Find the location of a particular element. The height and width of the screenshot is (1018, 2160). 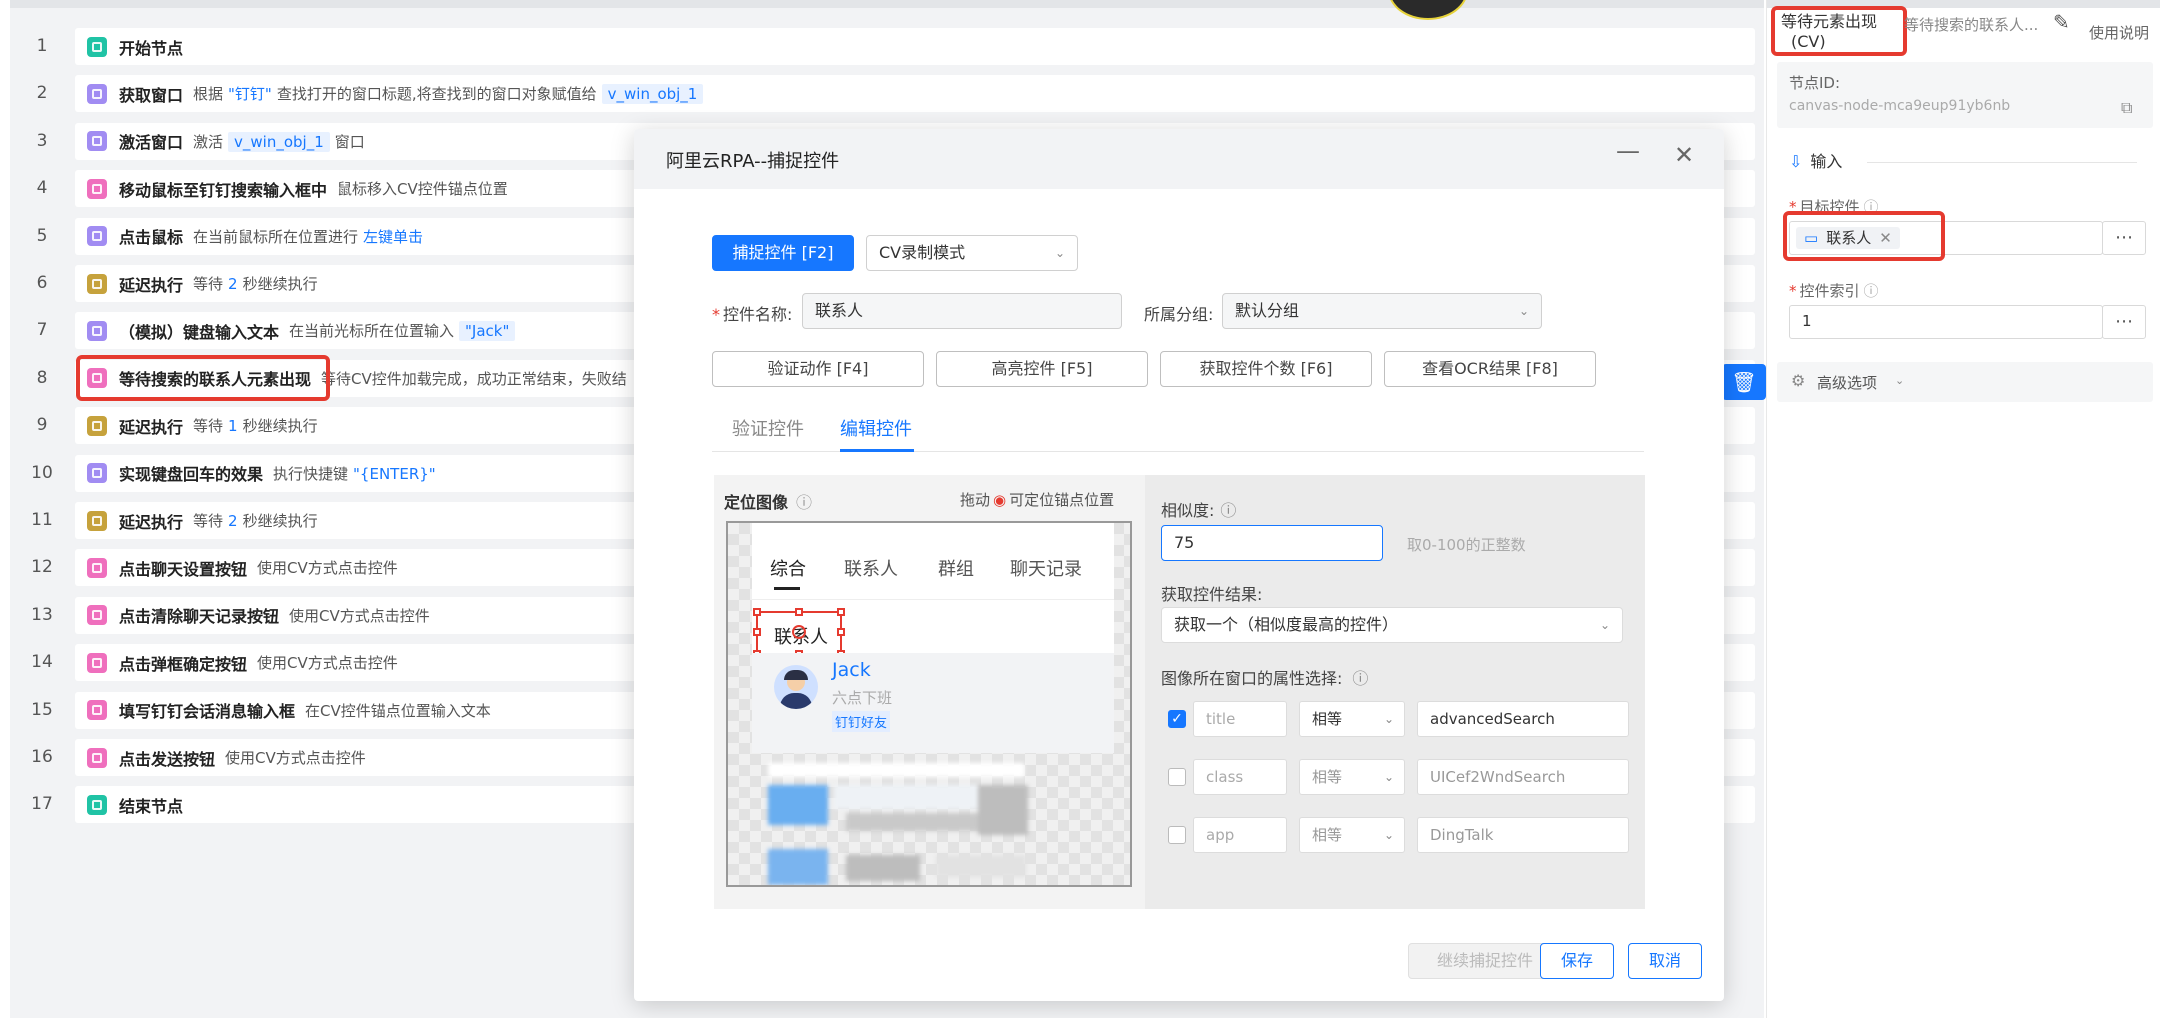

remove-icon: ✕ is located at coordinates (1885, 238).